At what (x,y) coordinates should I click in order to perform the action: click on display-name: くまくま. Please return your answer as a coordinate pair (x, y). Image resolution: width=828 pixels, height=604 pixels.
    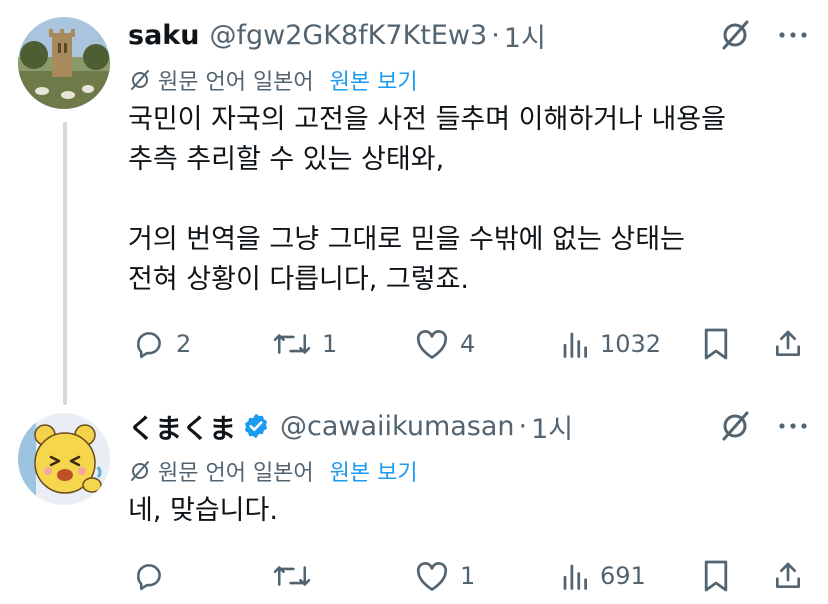
    Looking at the image, I should click on (182, 426).